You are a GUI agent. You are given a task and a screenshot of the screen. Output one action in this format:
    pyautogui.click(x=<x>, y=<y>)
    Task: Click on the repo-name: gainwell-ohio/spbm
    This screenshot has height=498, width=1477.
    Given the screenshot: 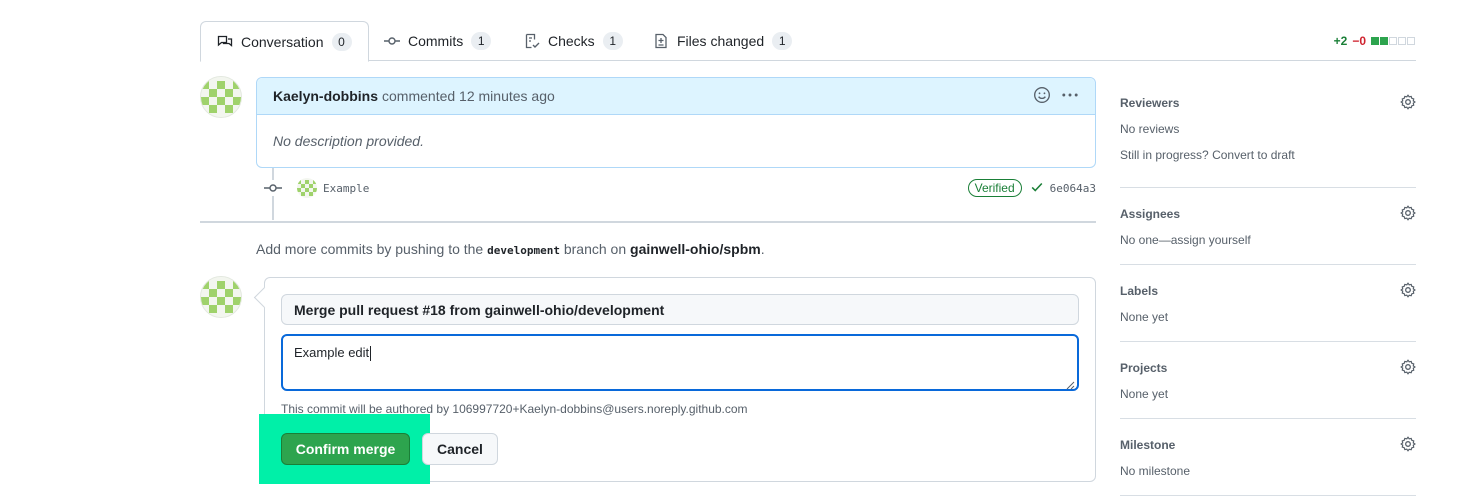 What is the action you would take?
    pyautogui.click(x=695, y=249)
    